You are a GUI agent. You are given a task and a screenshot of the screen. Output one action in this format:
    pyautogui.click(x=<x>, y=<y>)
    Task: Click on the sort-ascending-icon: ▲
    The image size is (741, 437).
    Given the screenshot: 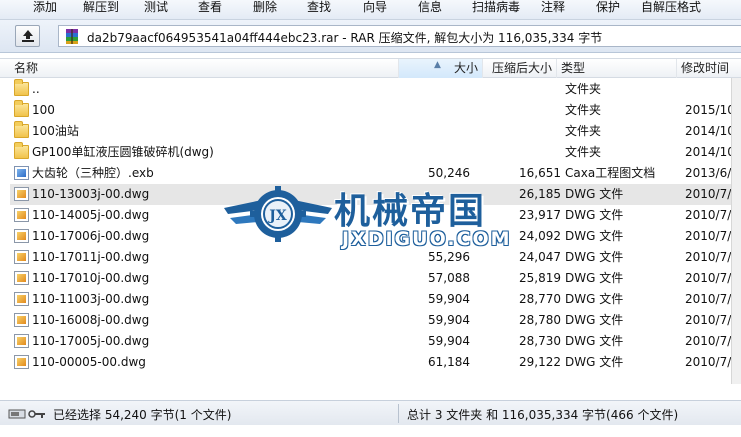 What is the action you would take?
    pyautogui.click(x=437, y=65)
    